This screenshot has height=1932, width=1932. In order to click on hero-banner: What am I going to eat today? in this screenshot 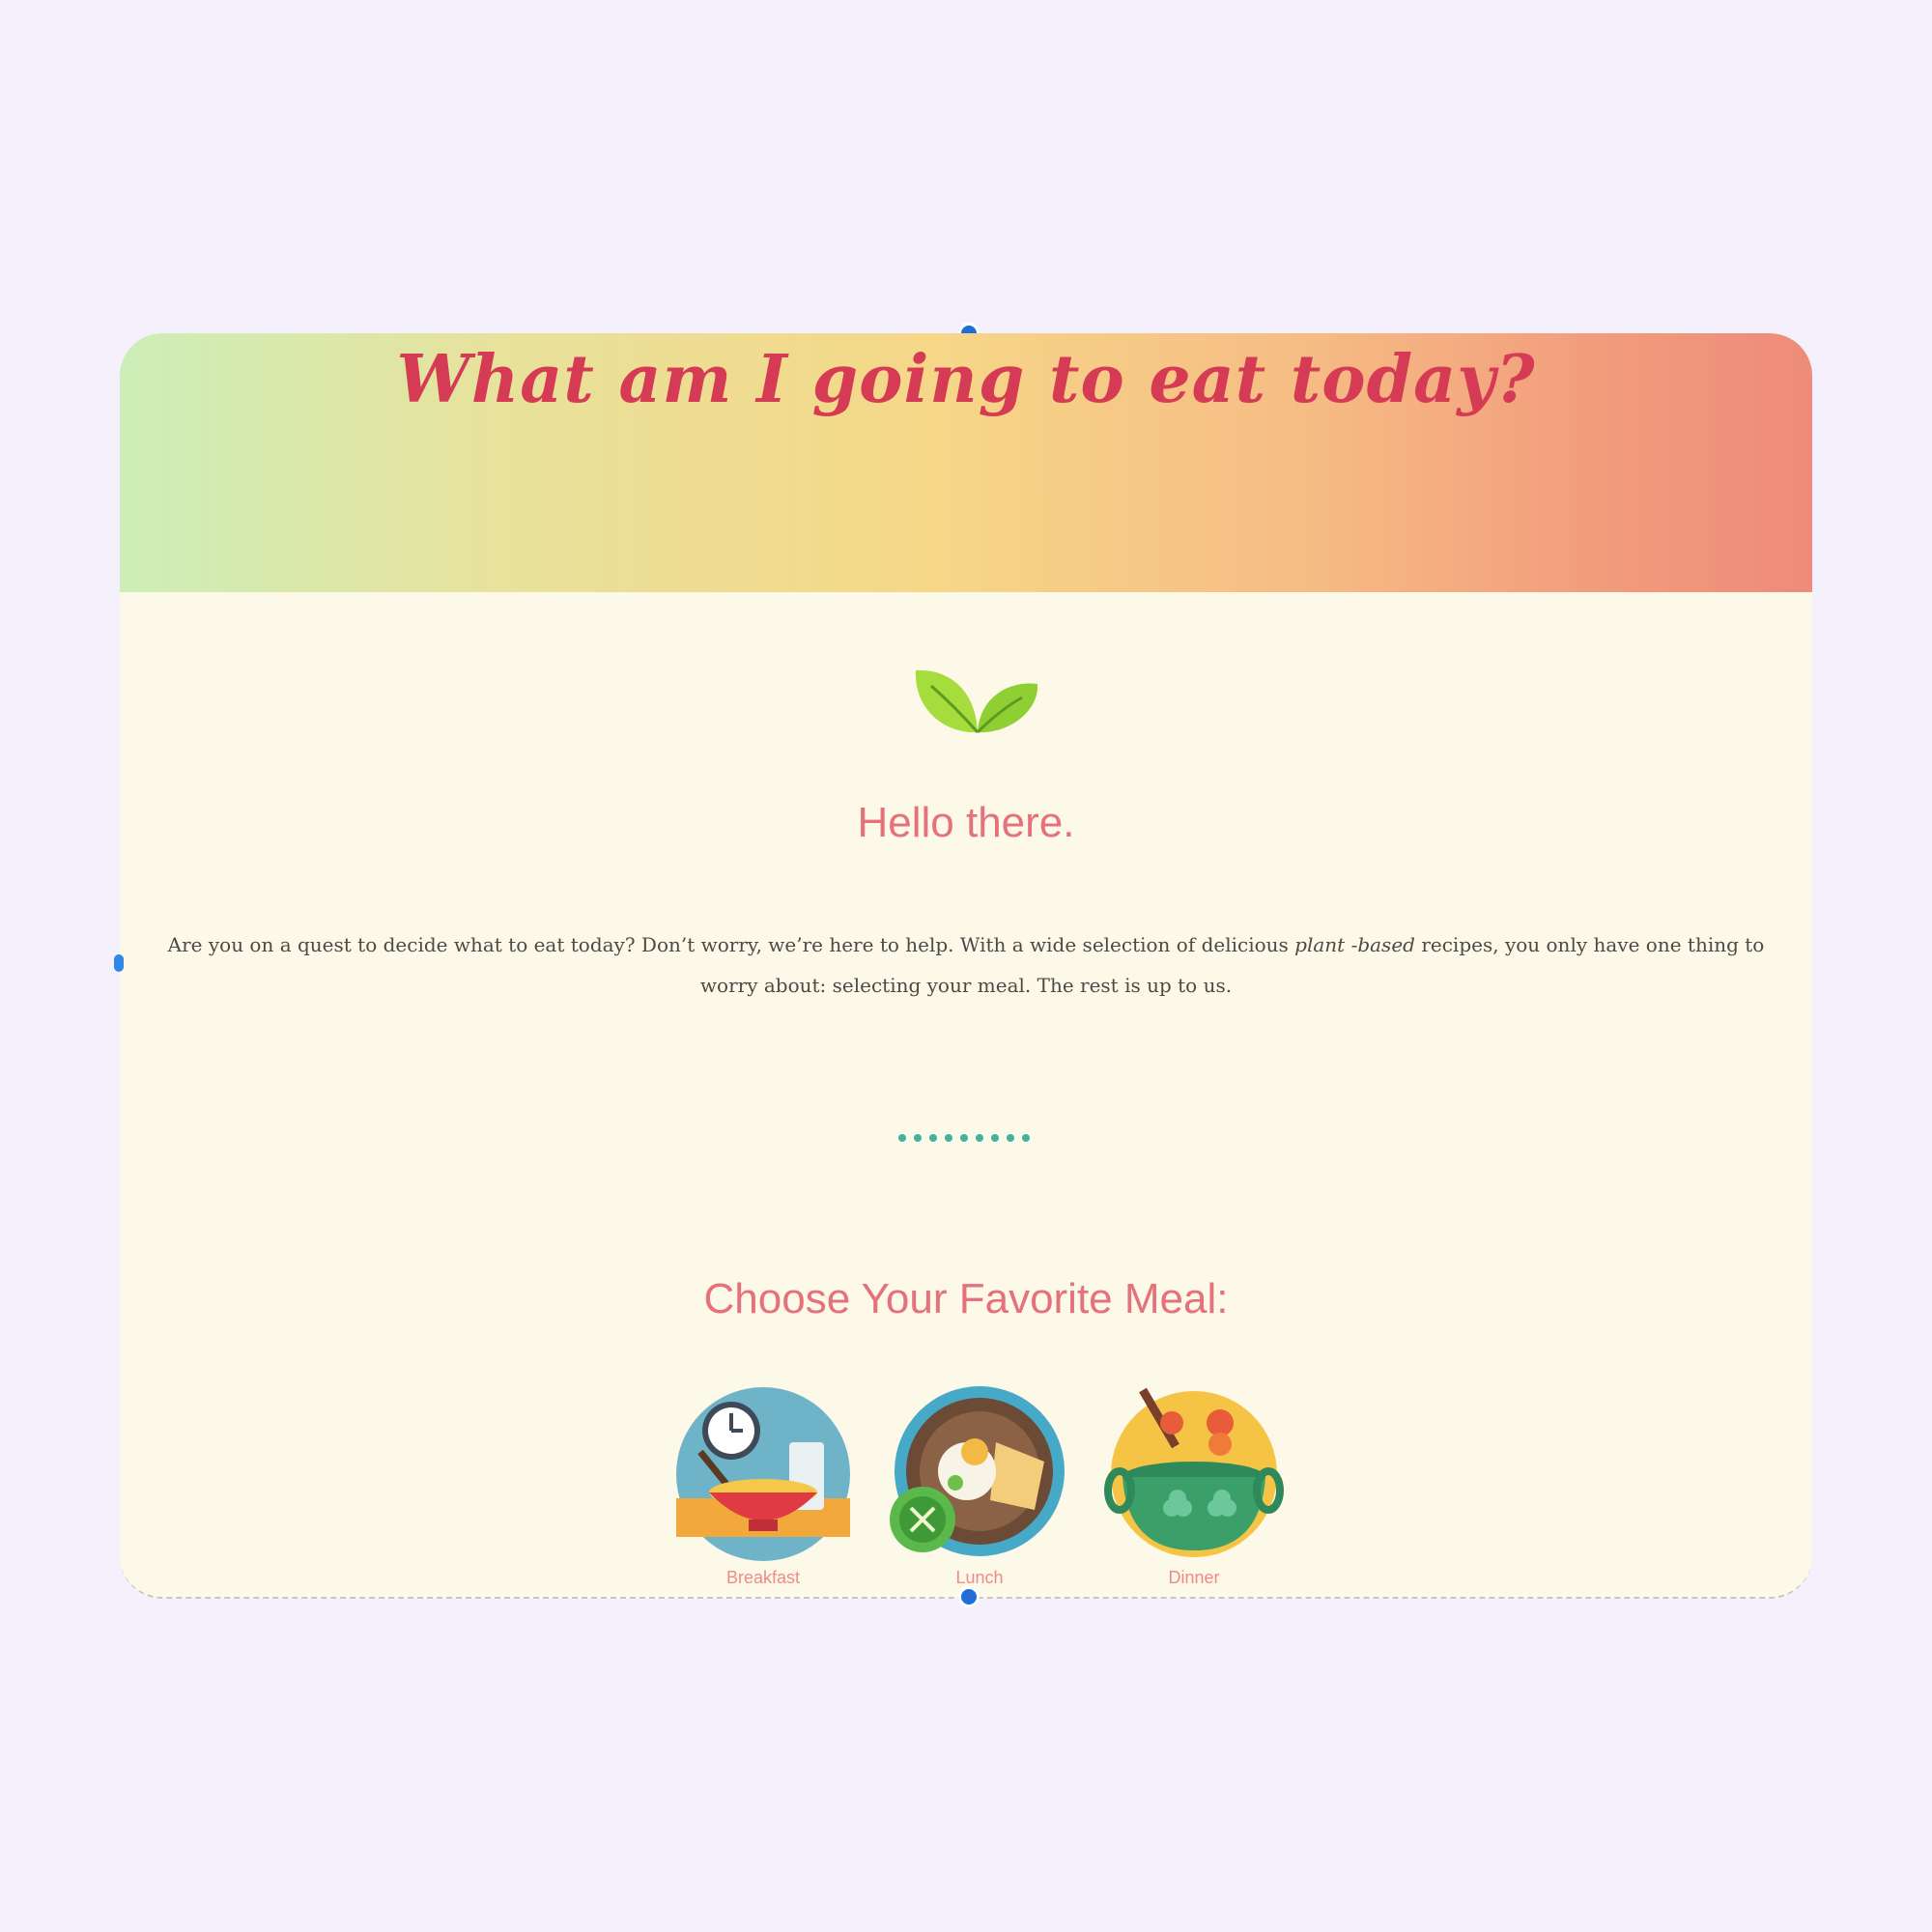, I will do `click(966, 462)`.